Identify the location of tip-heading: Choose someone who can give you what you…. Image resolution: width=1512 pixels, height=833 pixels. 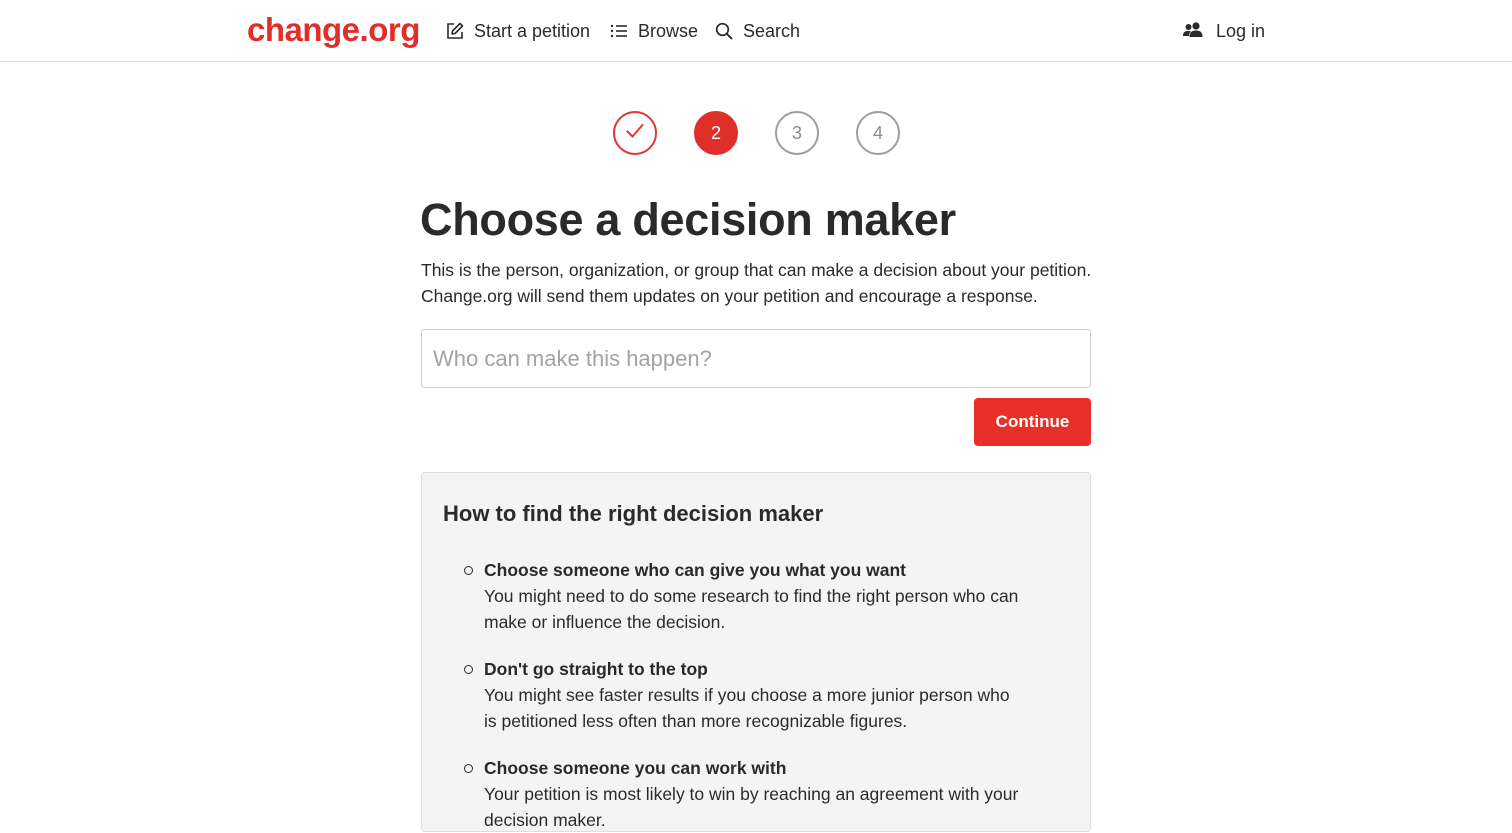
(695, 570).